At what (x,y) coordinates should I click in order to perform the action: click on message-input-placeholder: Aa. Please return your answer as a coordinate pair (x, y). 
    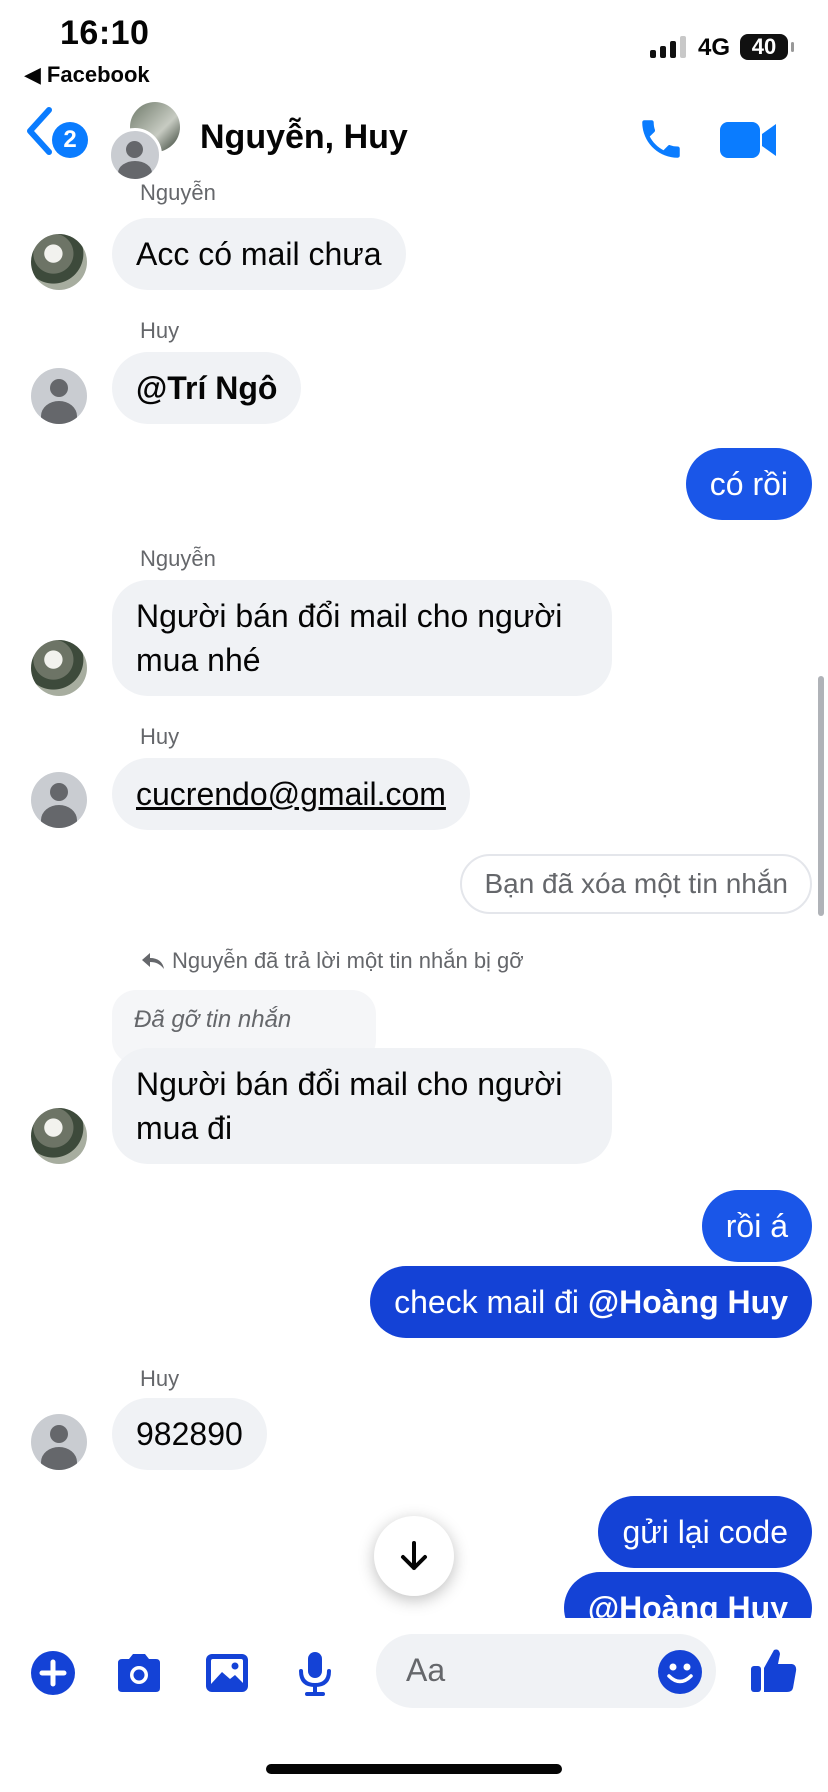
    Looking at the image, I should click on (426, 1670).